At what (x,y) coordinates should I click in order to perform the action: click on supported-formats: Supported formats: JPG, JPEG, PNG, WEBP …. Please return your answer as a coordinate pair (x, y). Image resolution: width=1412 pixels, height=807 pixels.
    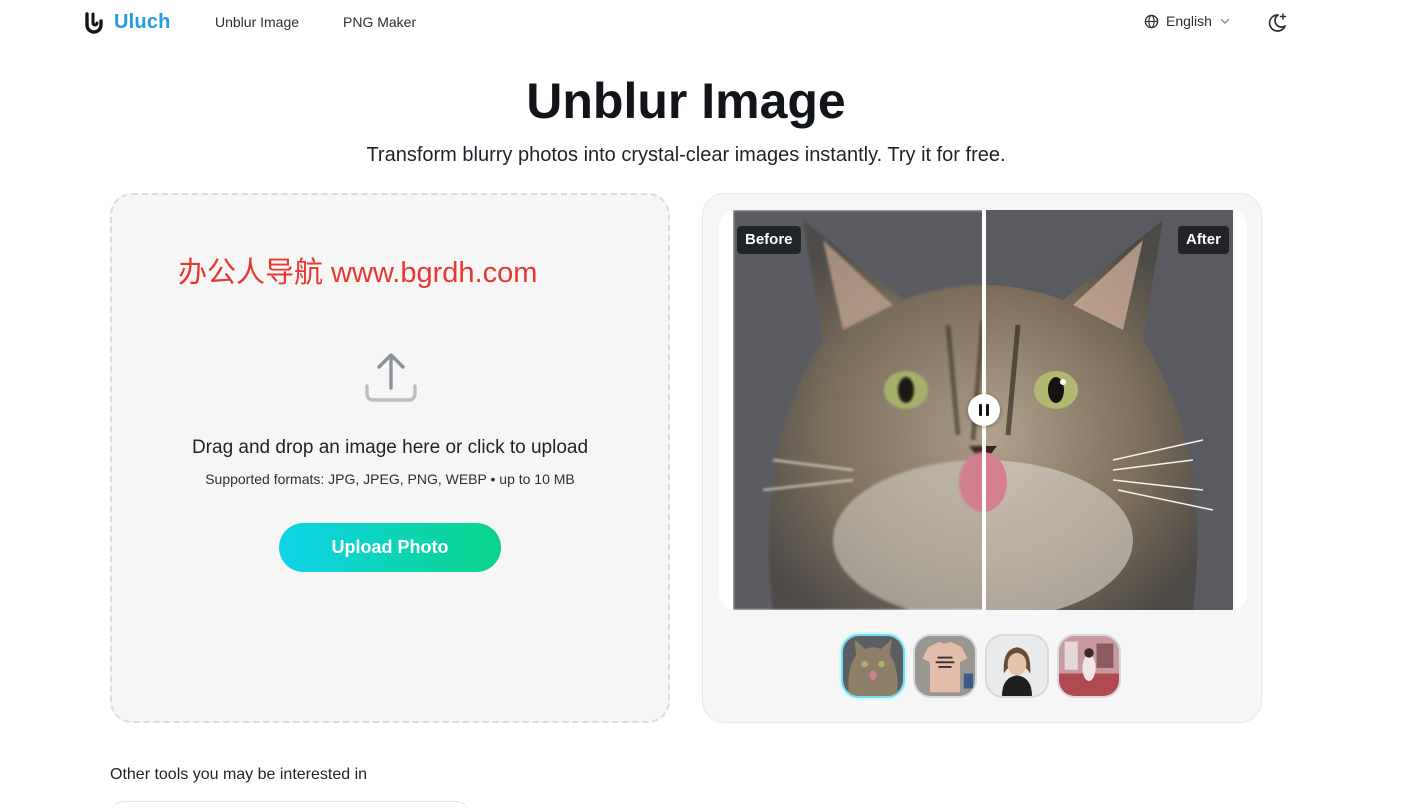
    Looking at the image, I should click on (390, 479).